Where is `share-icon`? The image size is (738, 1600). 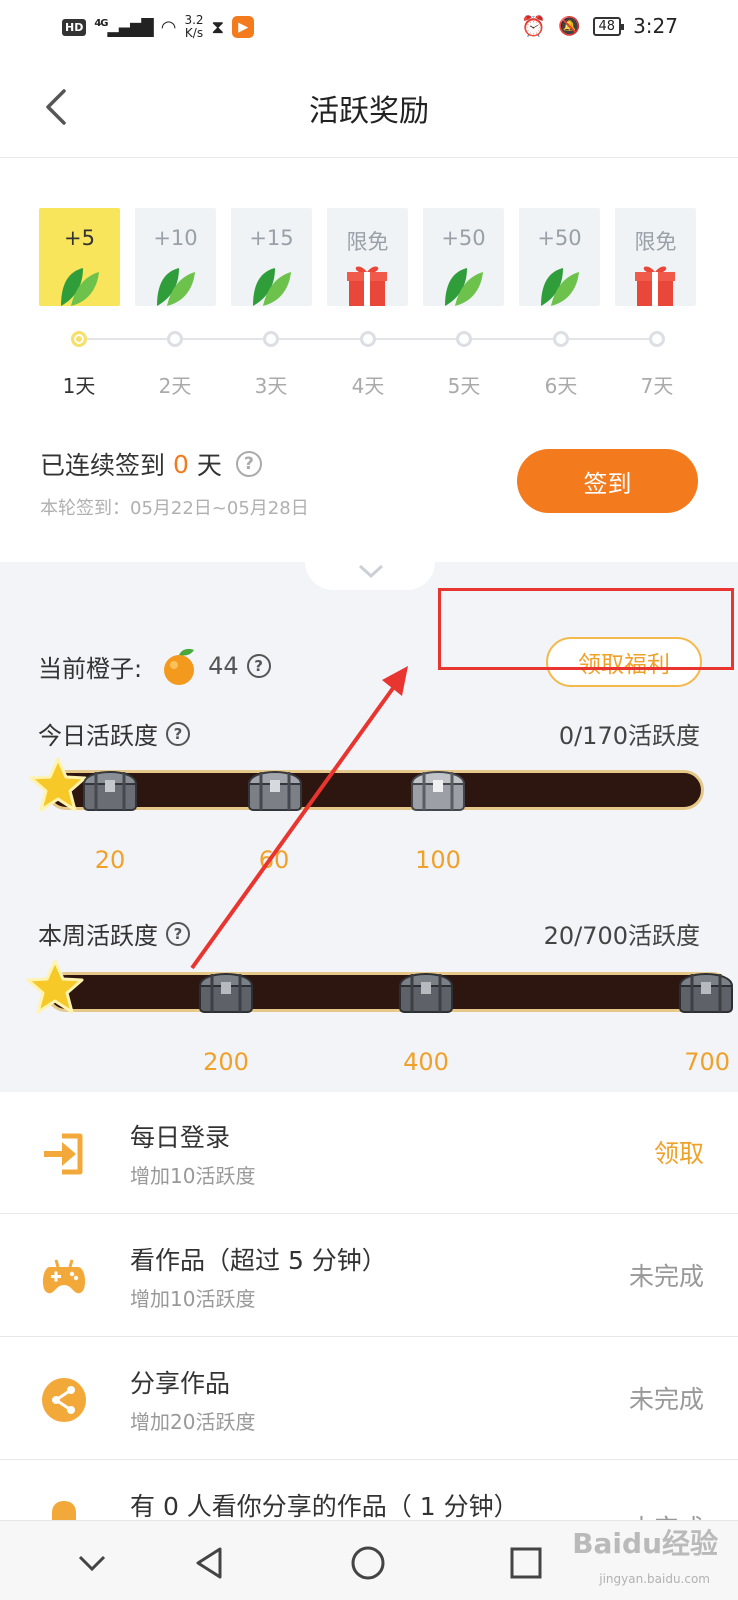
share-icon is located at coordinates (64, 1400).